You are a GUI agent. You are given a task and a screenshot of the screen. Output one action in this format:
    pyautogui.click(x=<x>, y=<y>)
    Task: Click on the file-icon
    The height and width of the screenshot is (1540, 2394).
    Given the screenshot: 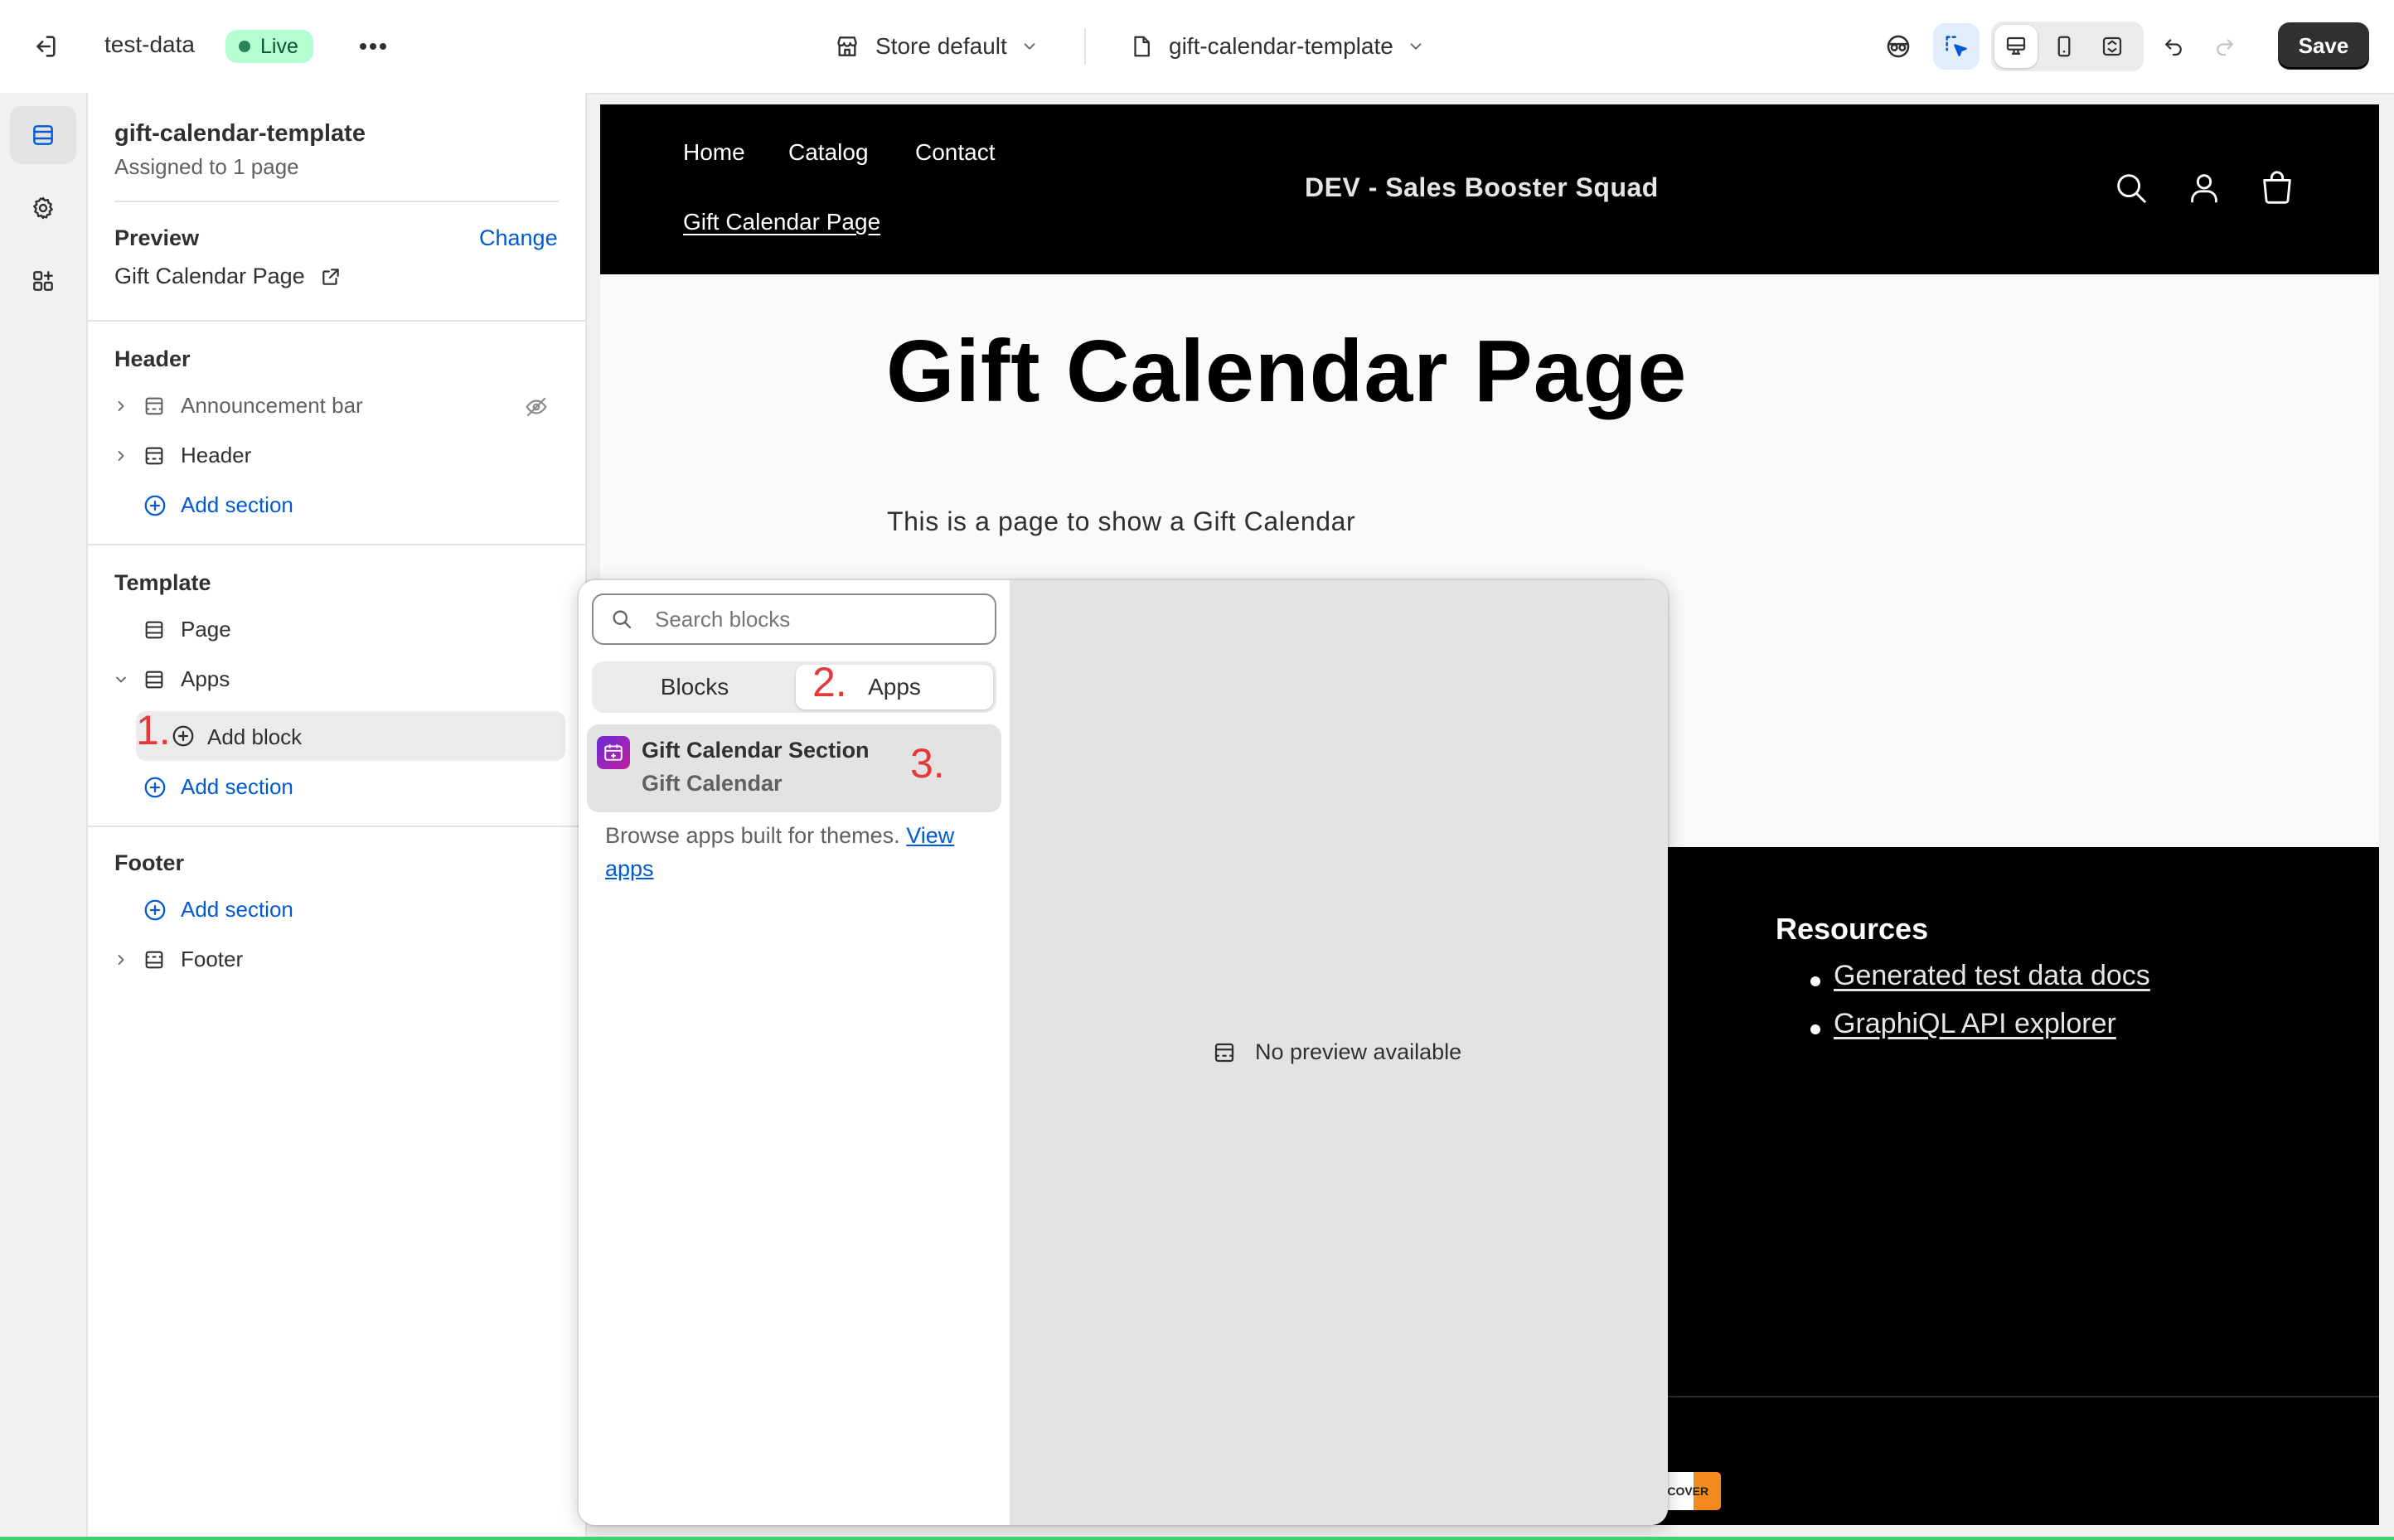 What is the action you would take?
    pyautogui.click(x=1142, y=46)
    